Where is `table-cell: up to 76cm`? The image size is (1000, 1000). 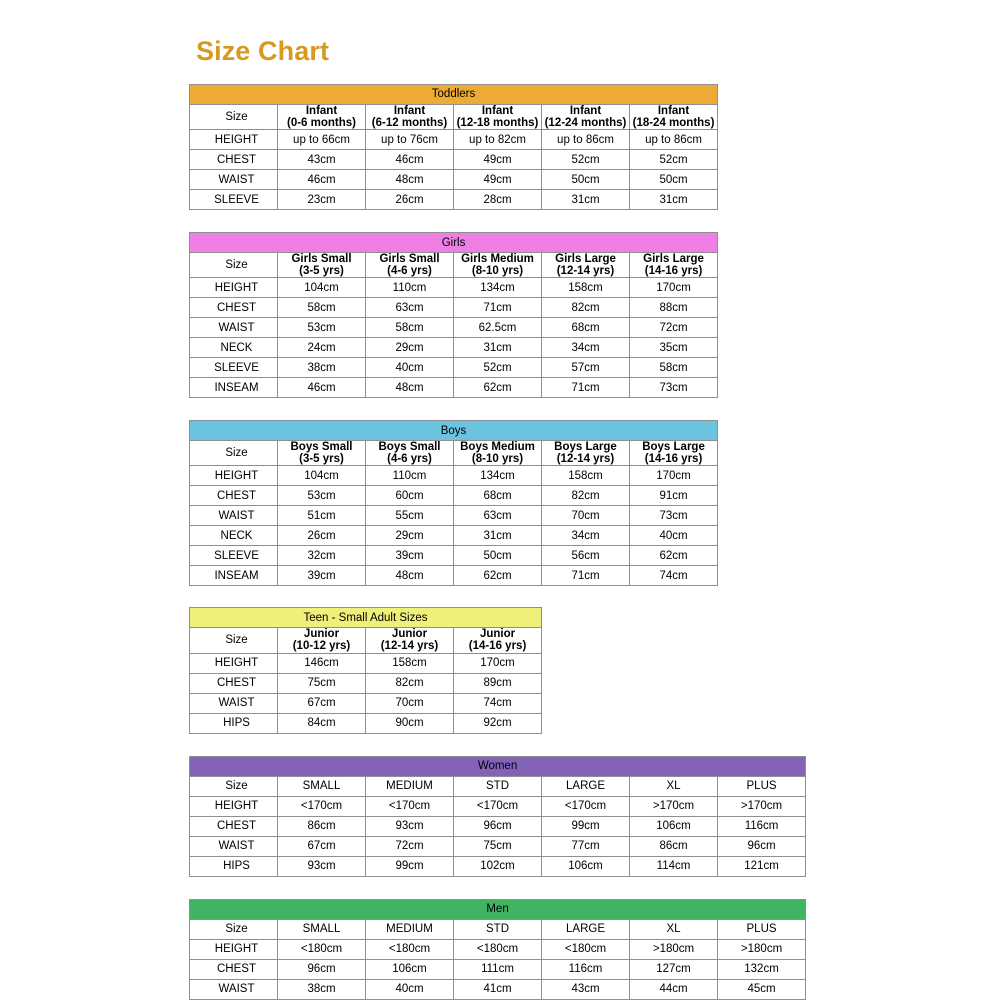
table-cell: up to 76cm is located at coordinates (409, 140).